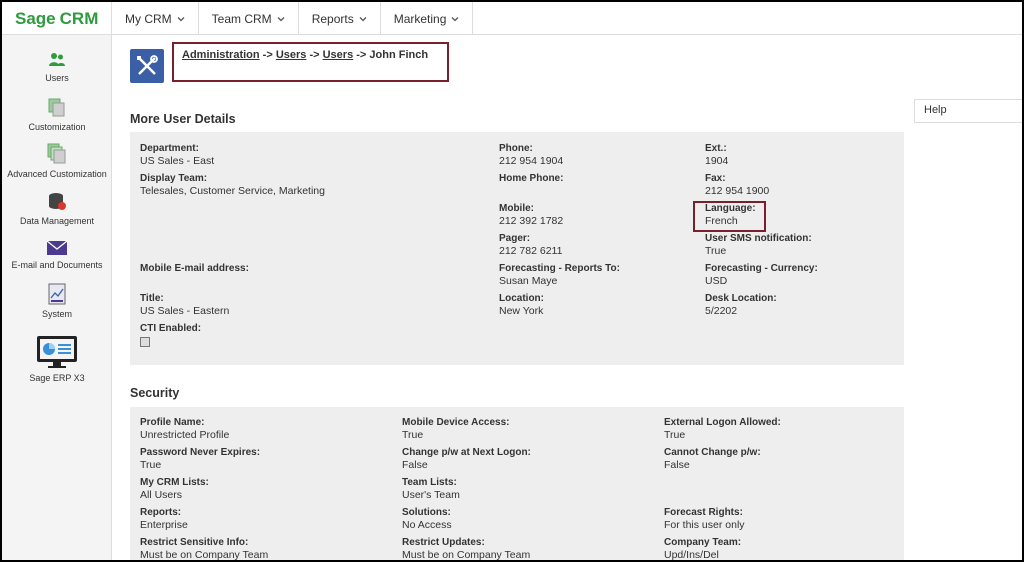  What do you see at coordinates (399, 55) in the screenshot?
I see `breadcrumb-current: John Finch` at bounding box center [399, 55].